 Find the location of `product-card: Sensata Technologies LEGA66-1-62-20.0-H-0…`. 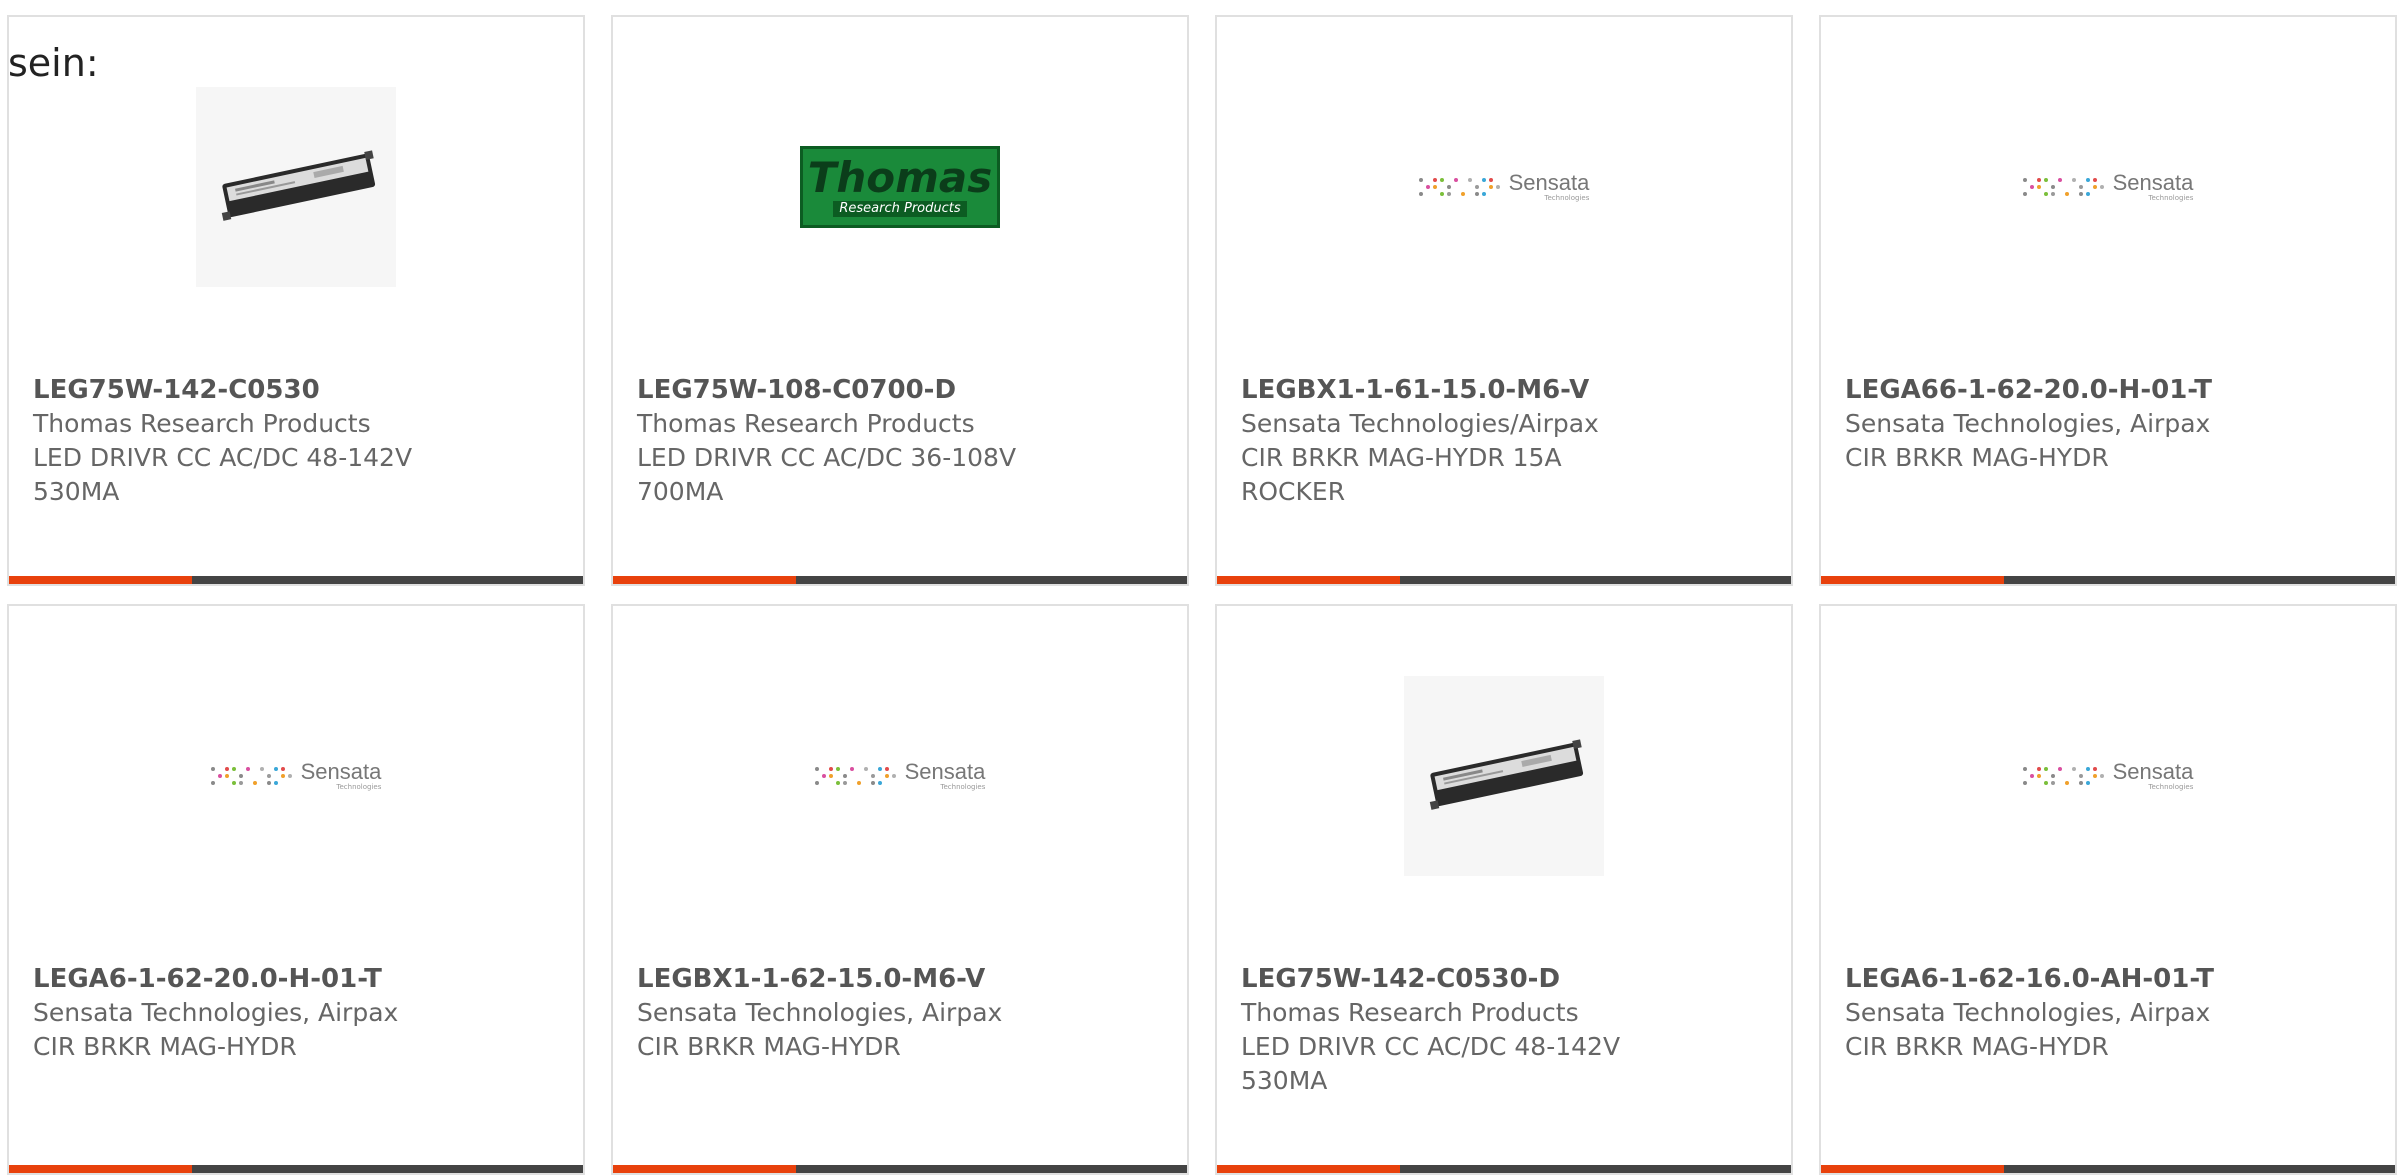

product-card: Sensata Technologies LEGA66-1-62-20.0-H-0… is located at coordinates (2108, 300).